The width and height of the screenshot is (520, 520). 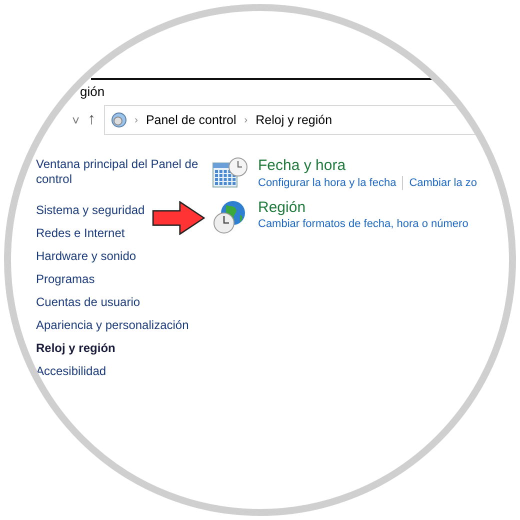 I want to click on task-link: Cambiar formatos de fecha, hora o número, so click(x=363, y=224).